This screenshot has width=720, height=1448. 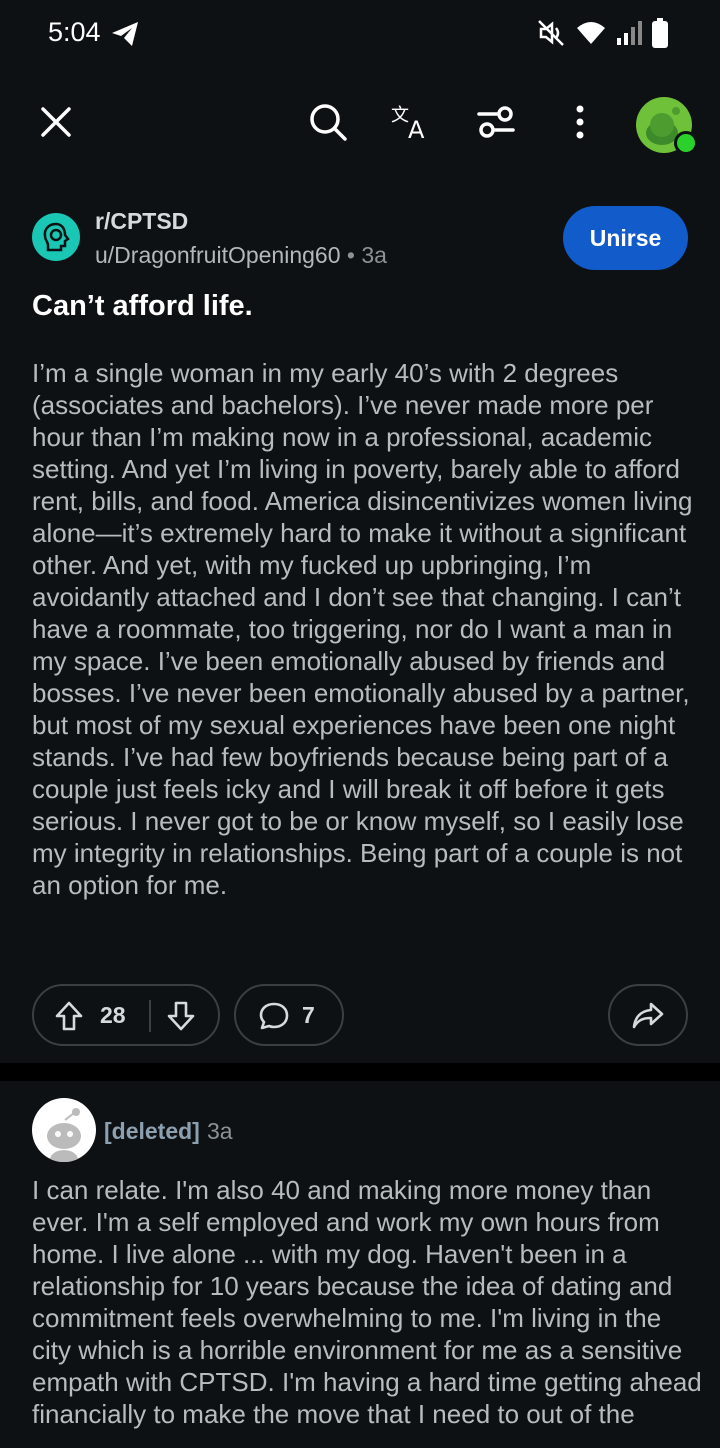 I want to click on vote-bar: 28, so click(x=126, y=1015).